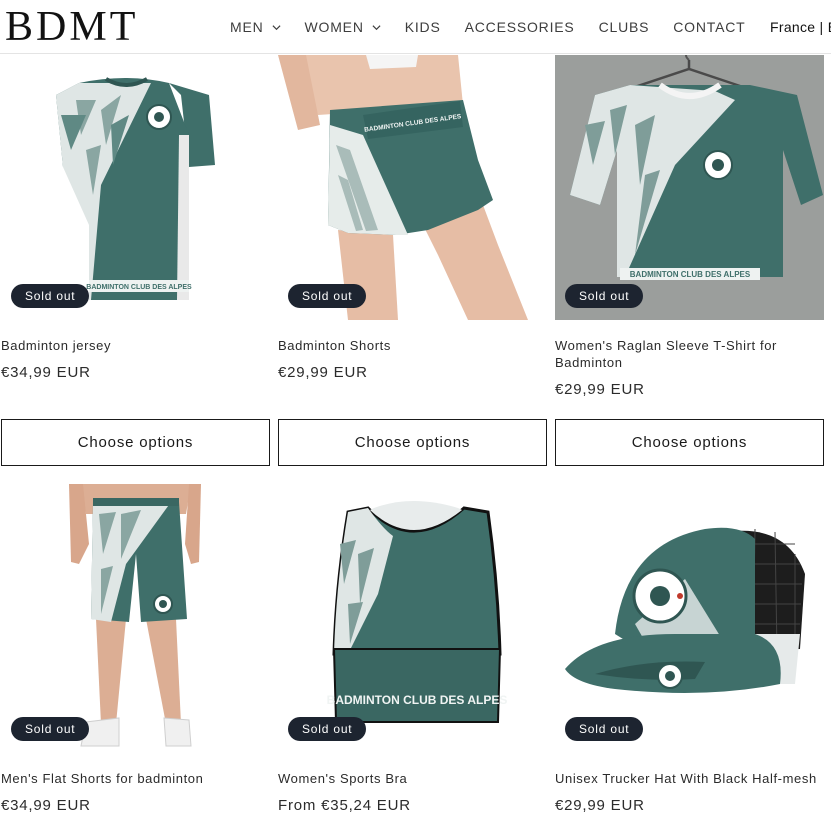 This screenshot has height=822, width=831. I want to click on nav-item-clubs: CLUBS, so click(624, 27).